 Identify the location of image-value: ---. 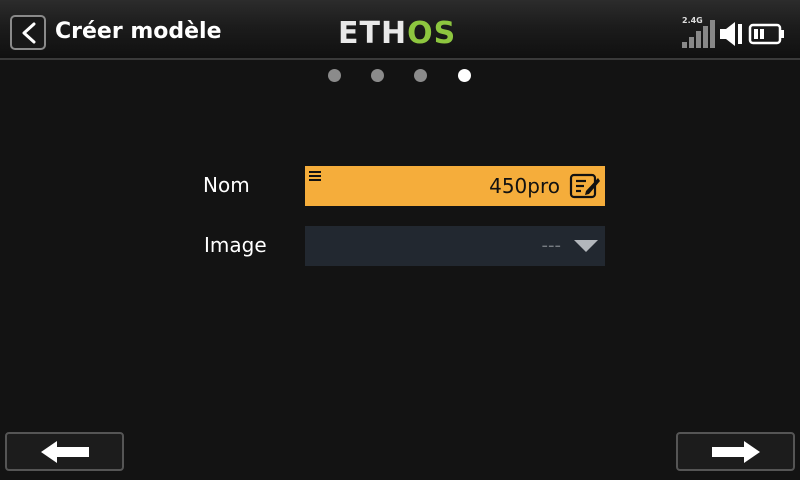
(551, 245).